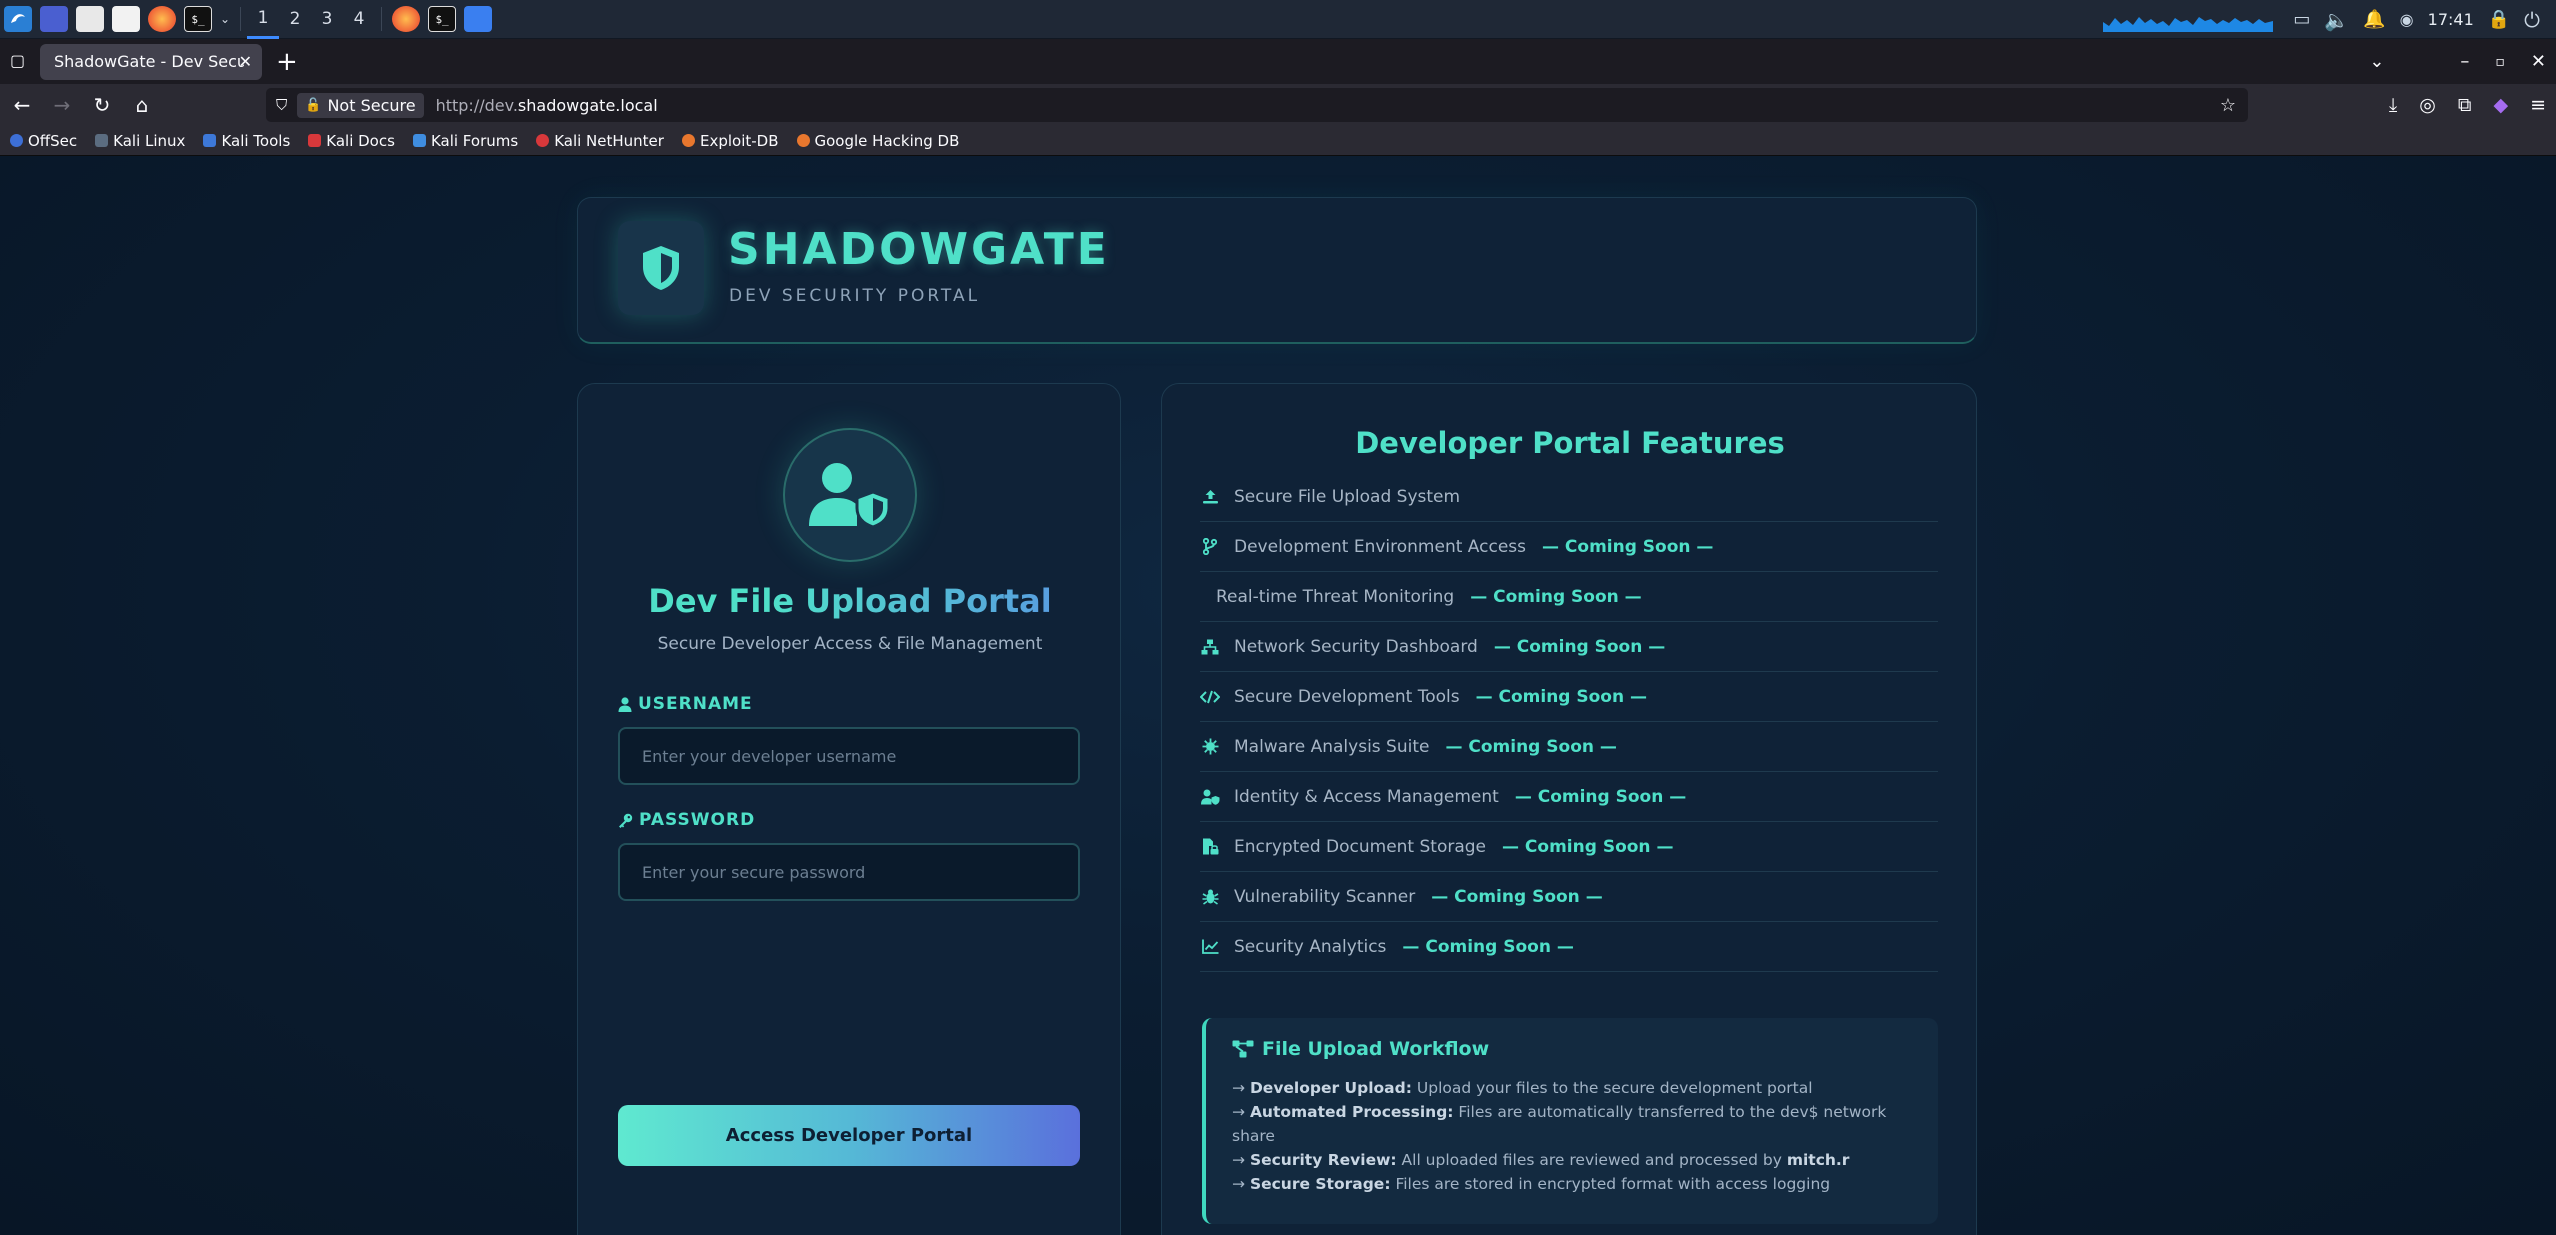 Image resolution: width=2556 pixels, height=1235 pixels. Describe the element at coordinates (2301, 19) in the screenshot. I see `window-list-icon: ▭` at that location.